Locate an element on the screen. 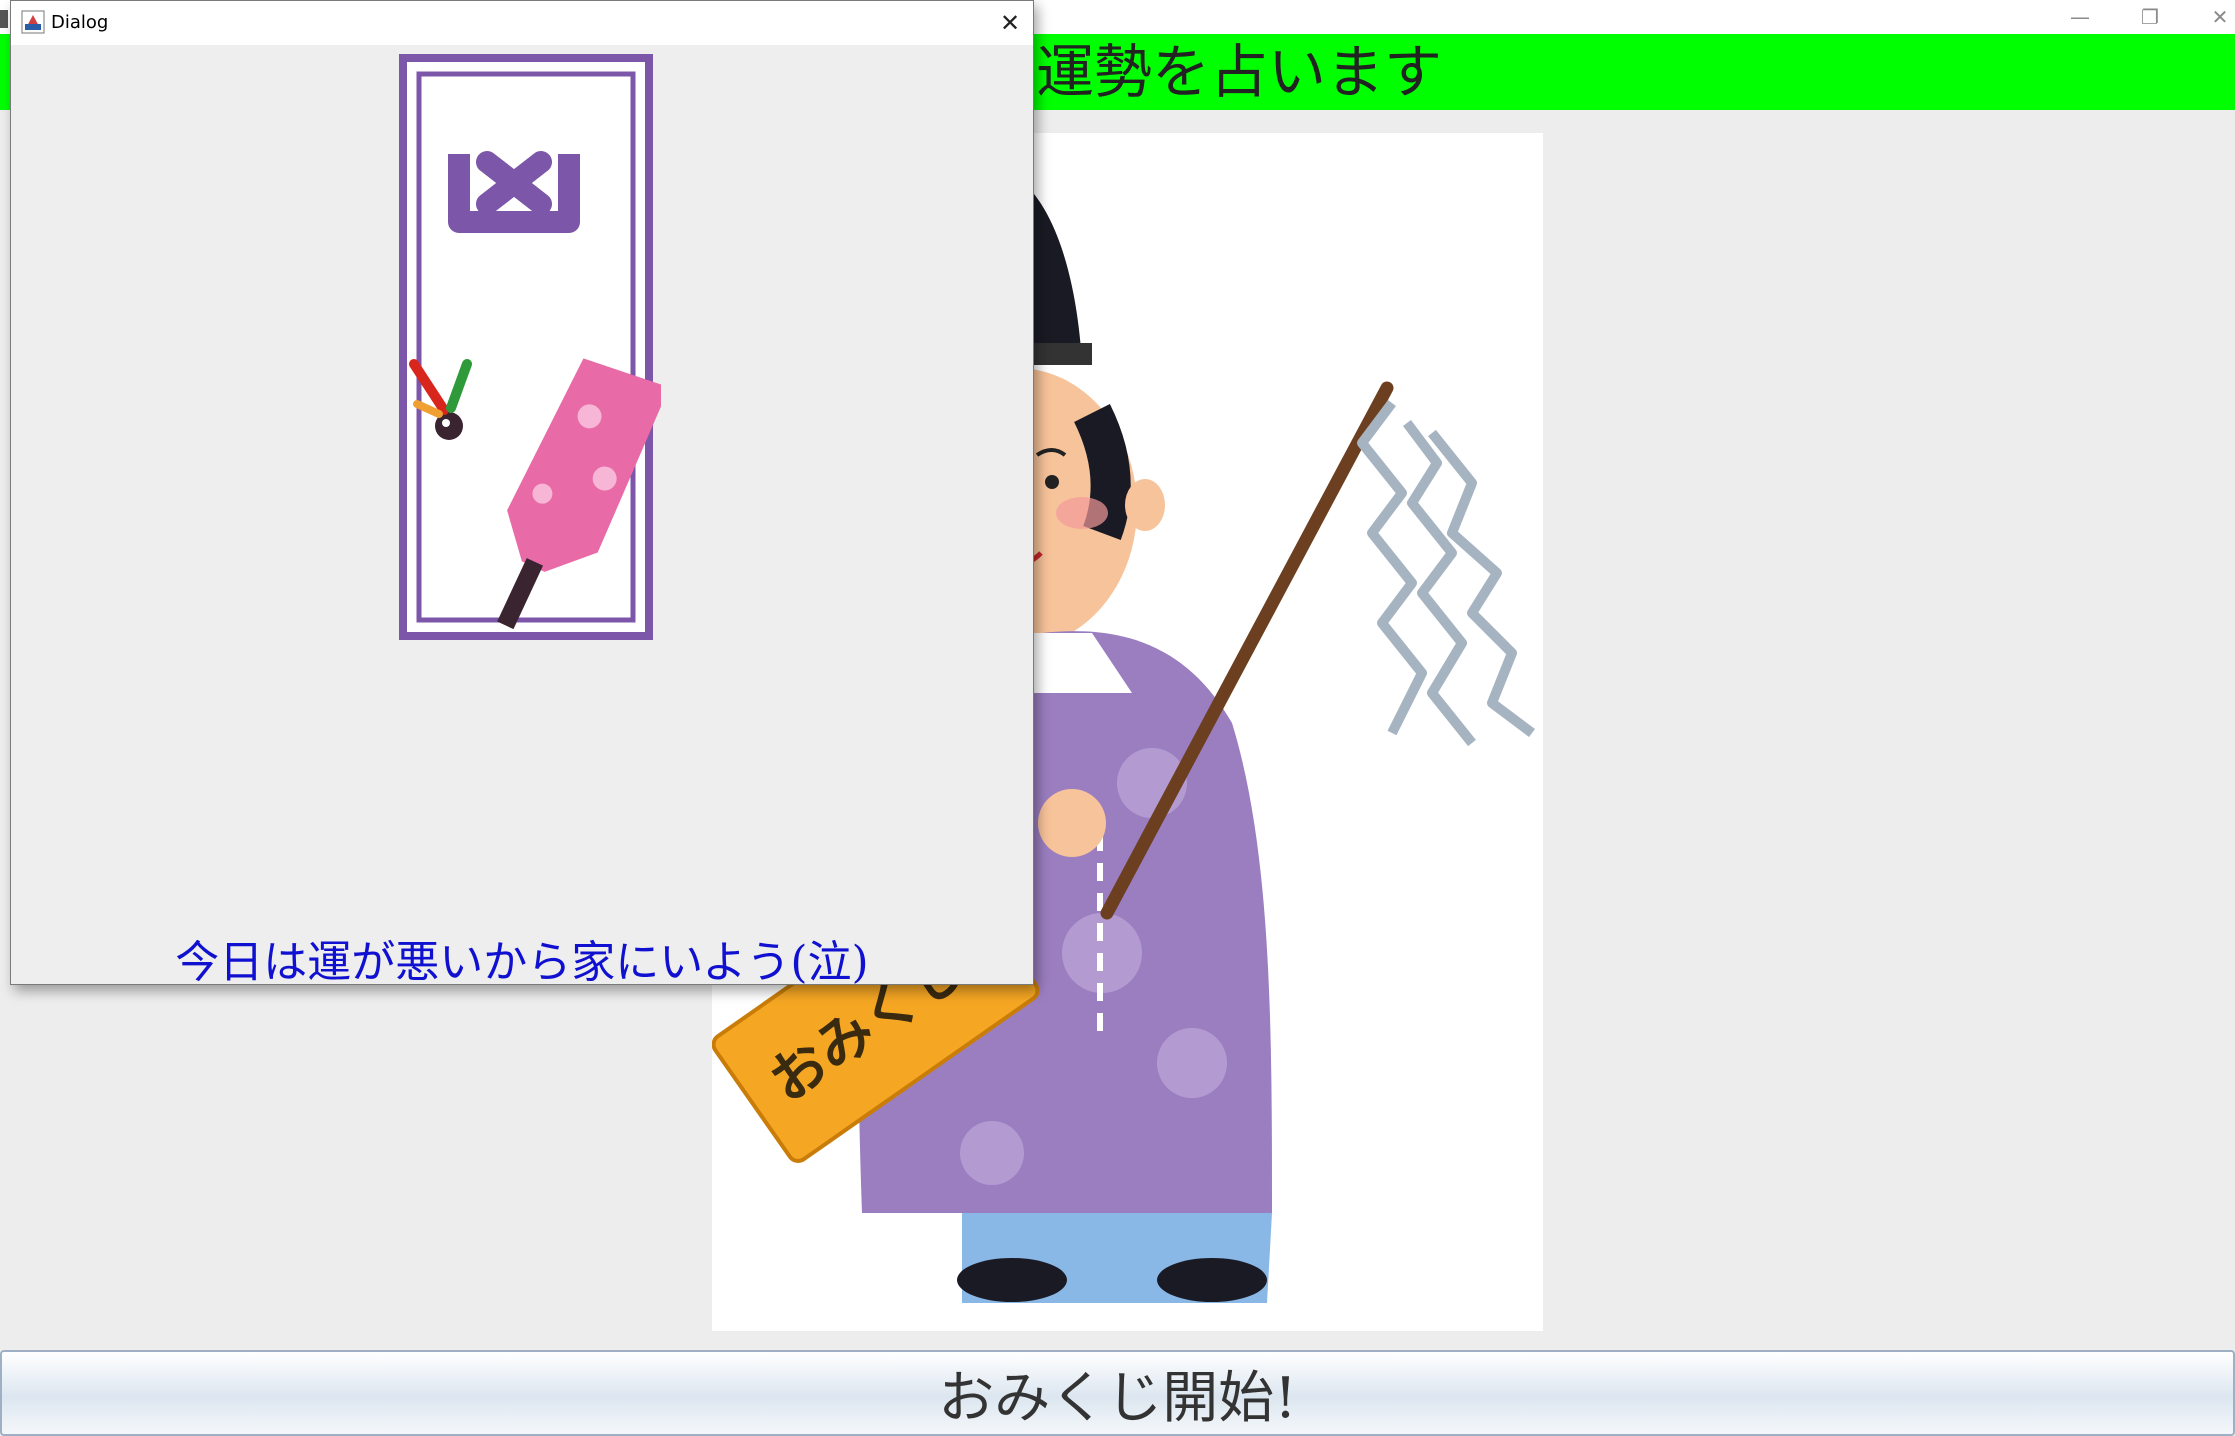  dialog-close-button: ✕ is located at coordinates (1010, 23).